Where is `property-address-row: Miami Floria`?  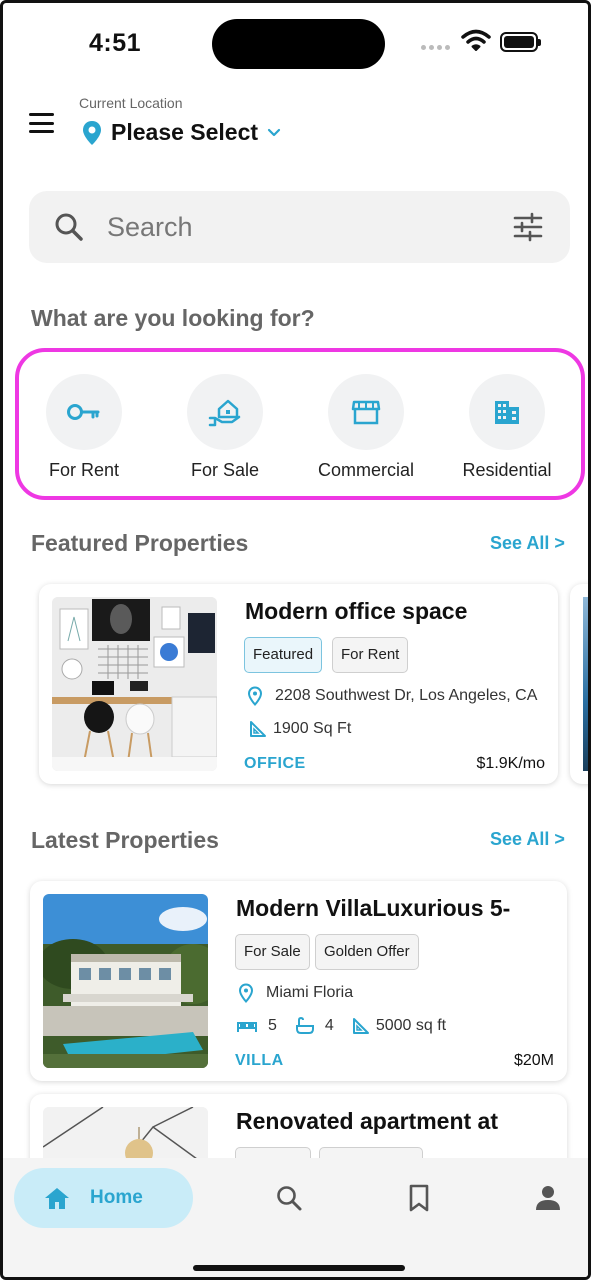
property-address-row: Miami Floria is located at coordinates (295, 993).